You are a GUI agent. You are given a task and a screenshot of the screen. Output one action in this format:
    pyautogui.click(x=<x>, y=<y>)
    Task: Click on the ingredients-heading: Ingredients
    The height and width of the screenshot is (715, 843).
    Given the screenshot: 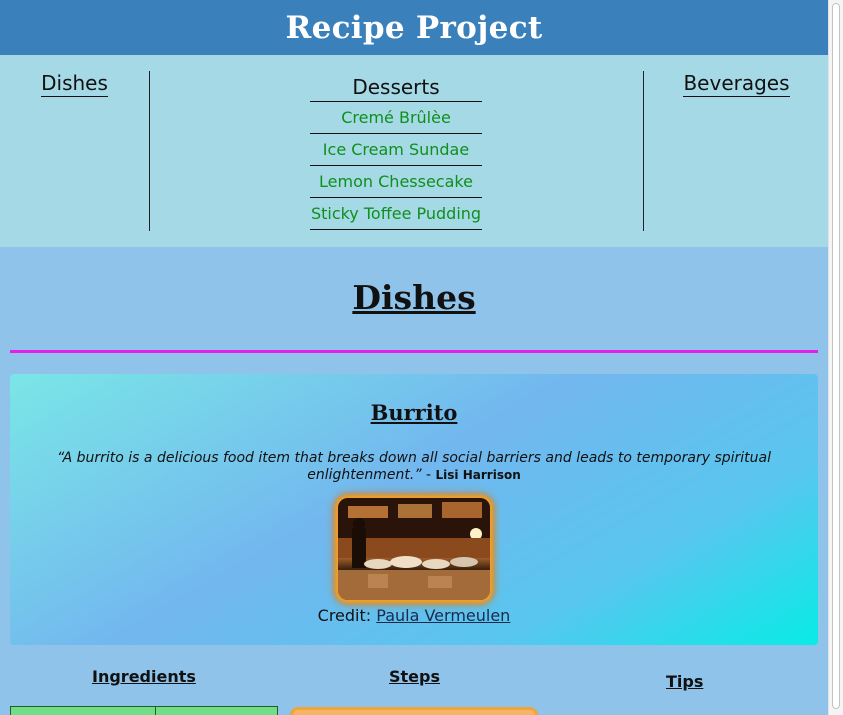 What is the action you would take?
    pyautogui.click(x=144, y=676)
    